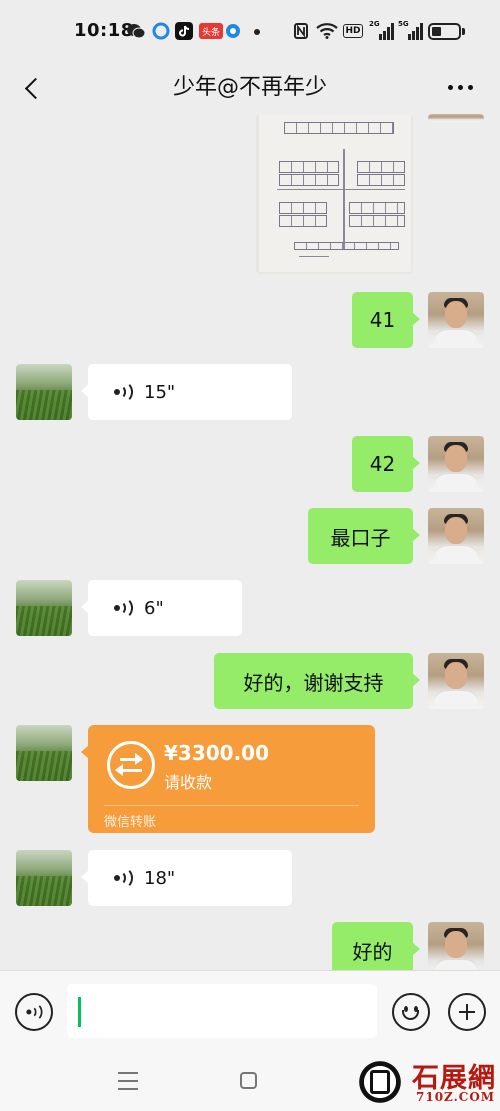 This screenshot has height=1111, width=500. What do you see at coordinates (382, 30) in the screenshot?
I see `signal-2g-icon: 2G` at bounding box center [382, 30].